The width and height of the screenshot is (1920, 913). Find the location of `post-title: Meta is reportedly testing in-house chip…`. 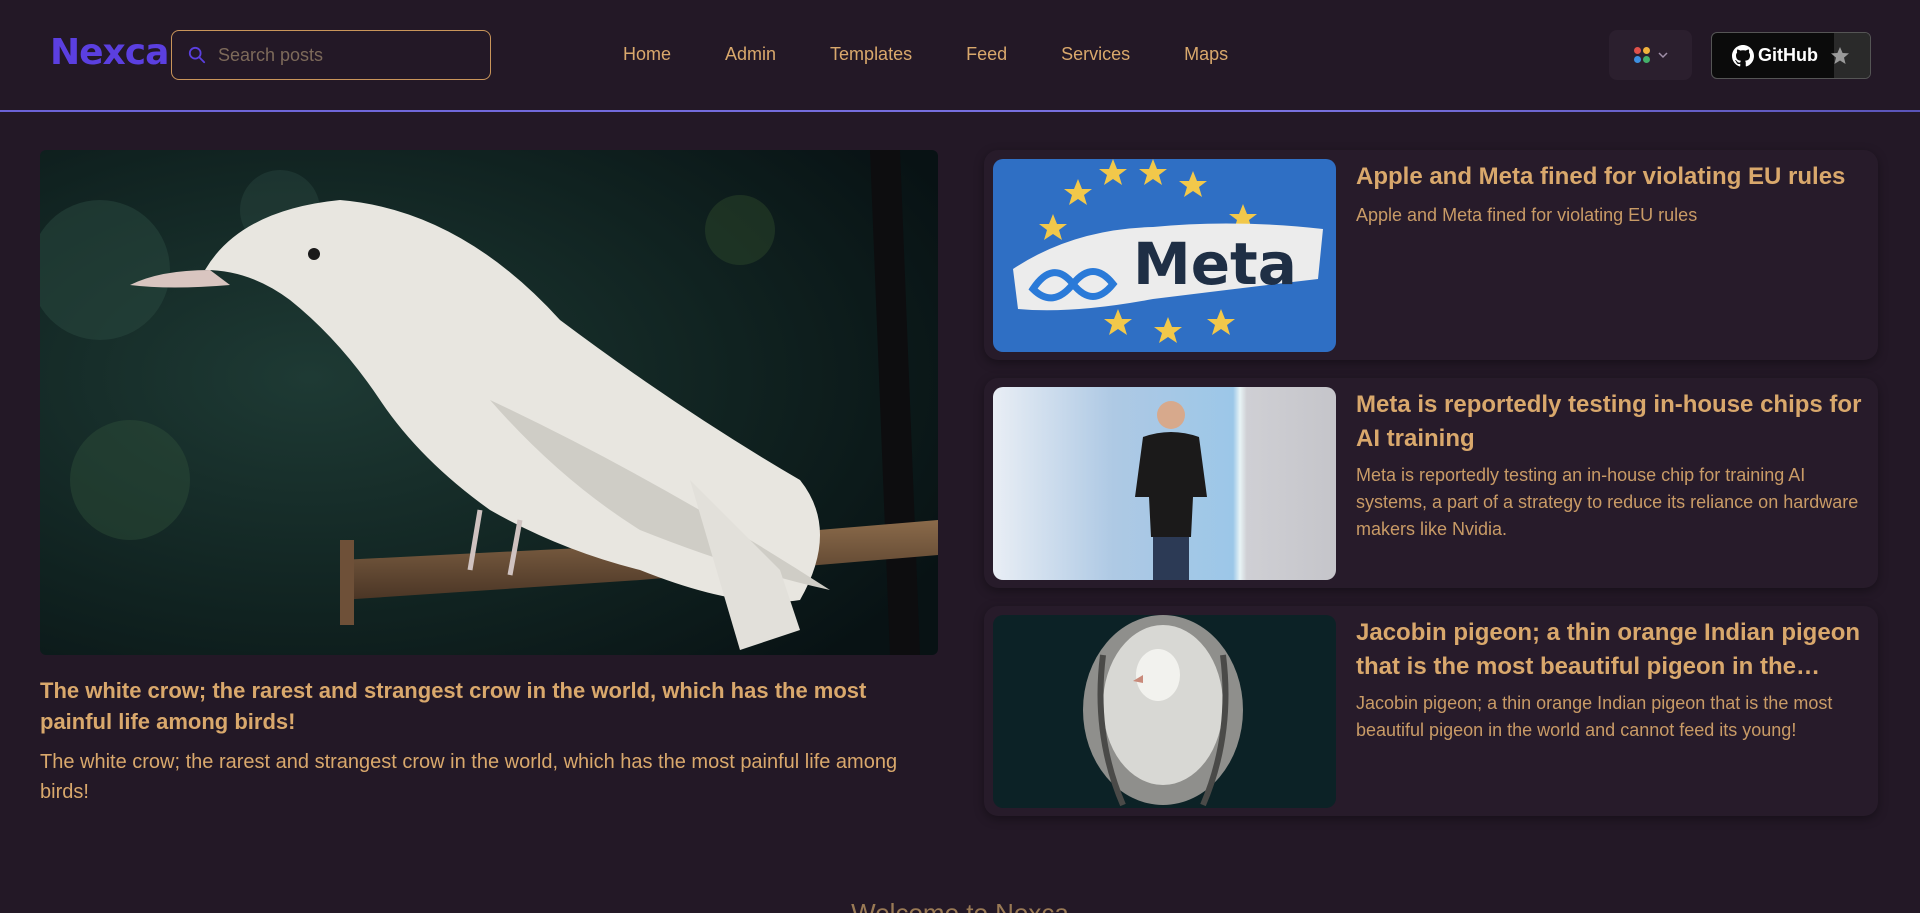

post-title: Meta is reportedly testing in-house chip… is located at coordinates (1611, 422).